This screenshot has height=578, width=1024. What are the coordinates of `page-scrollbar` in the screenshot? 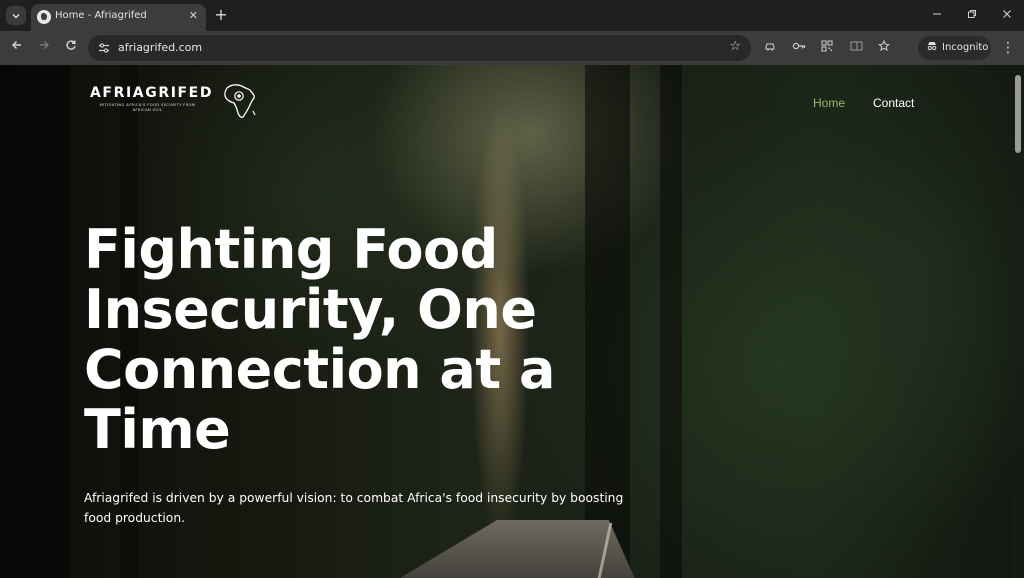 It's located at (1018, 321).